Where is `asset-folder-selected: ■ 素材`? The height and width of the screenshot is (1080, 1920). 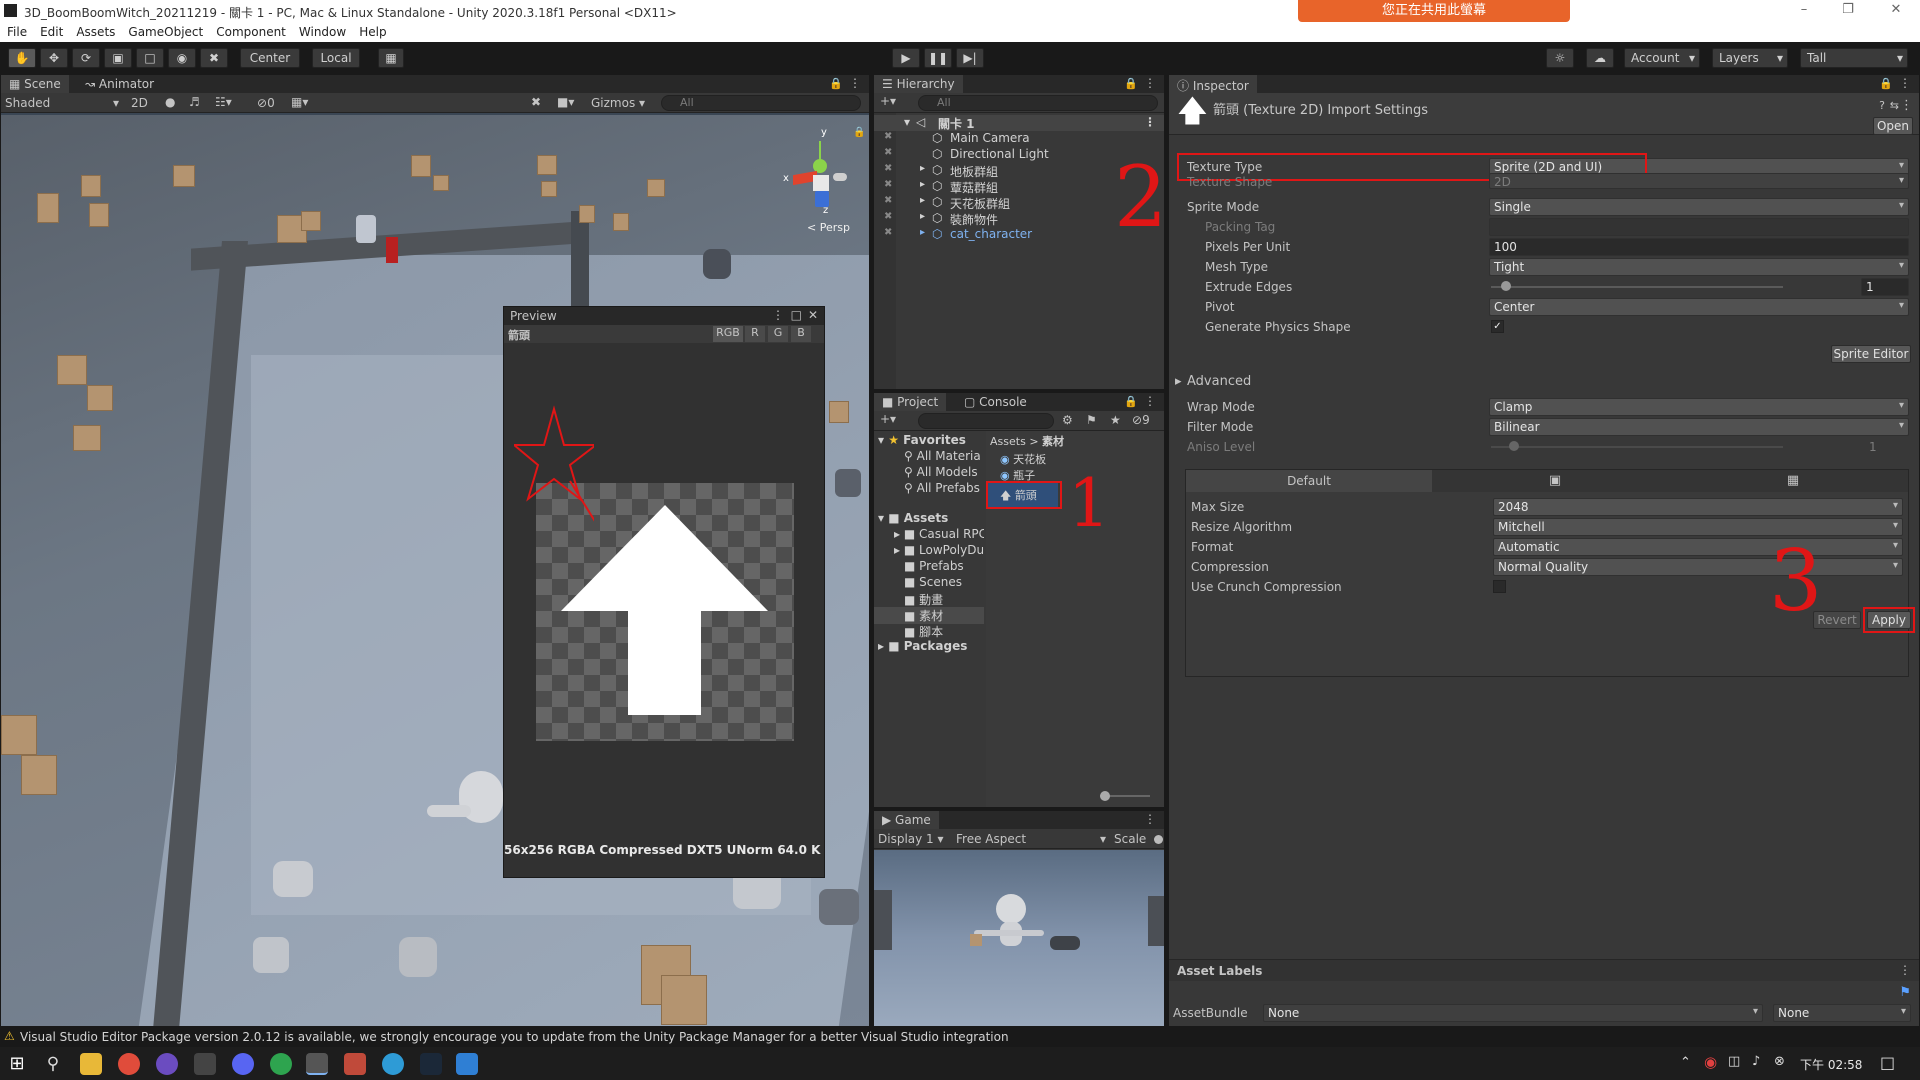
asset-folder-selected: ■ 素材 is located at coordinates (929, 615).